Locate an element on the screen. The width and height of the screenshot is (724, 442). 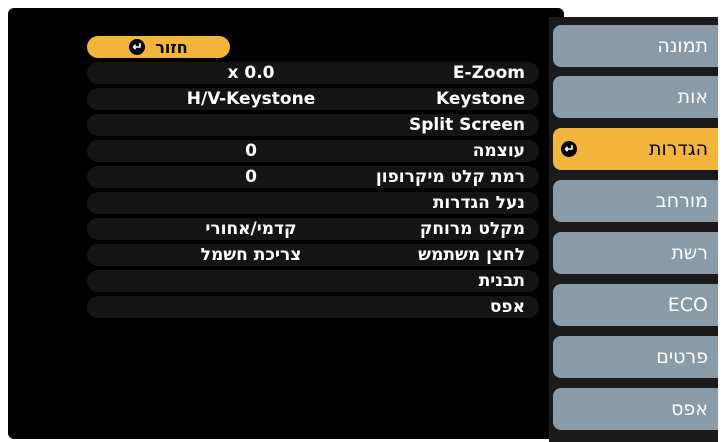
settings-row-user-button: צריכת חשמל לחצן משתמש is located at coordinates (313, 255).